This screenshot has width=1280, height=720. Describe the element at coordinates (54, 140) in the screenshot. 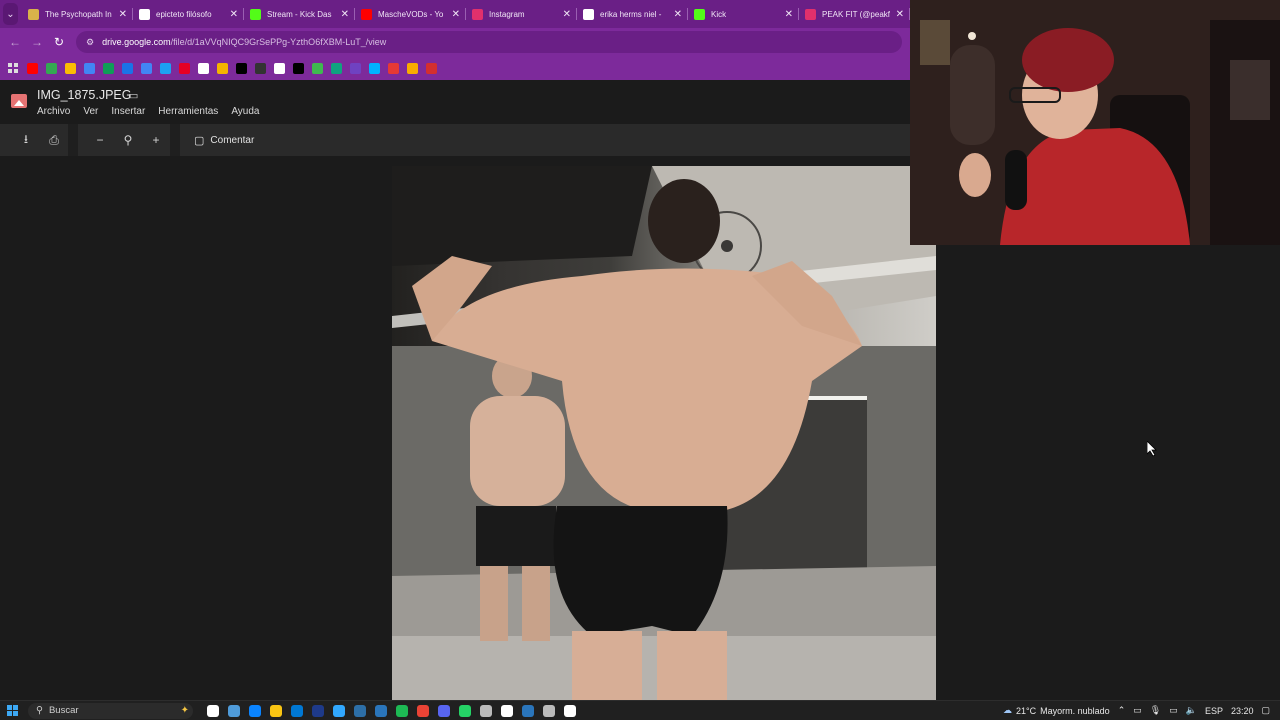

I see `print-icon: ⎙` at that location.